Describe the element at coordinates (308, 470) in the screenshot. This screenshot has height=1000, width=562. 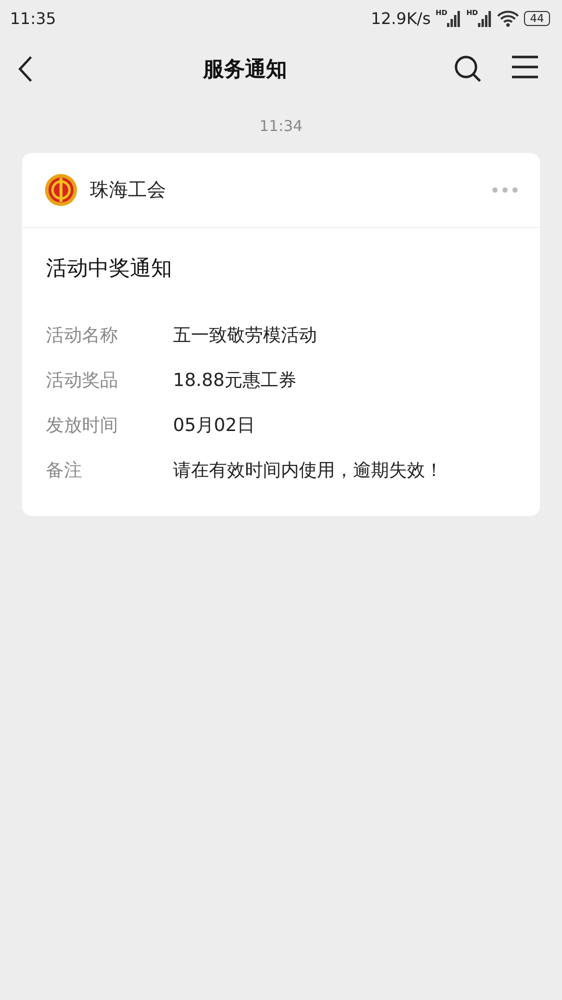
I see `field-value: 请在有效时间内使用，逾期失效！` at that location.